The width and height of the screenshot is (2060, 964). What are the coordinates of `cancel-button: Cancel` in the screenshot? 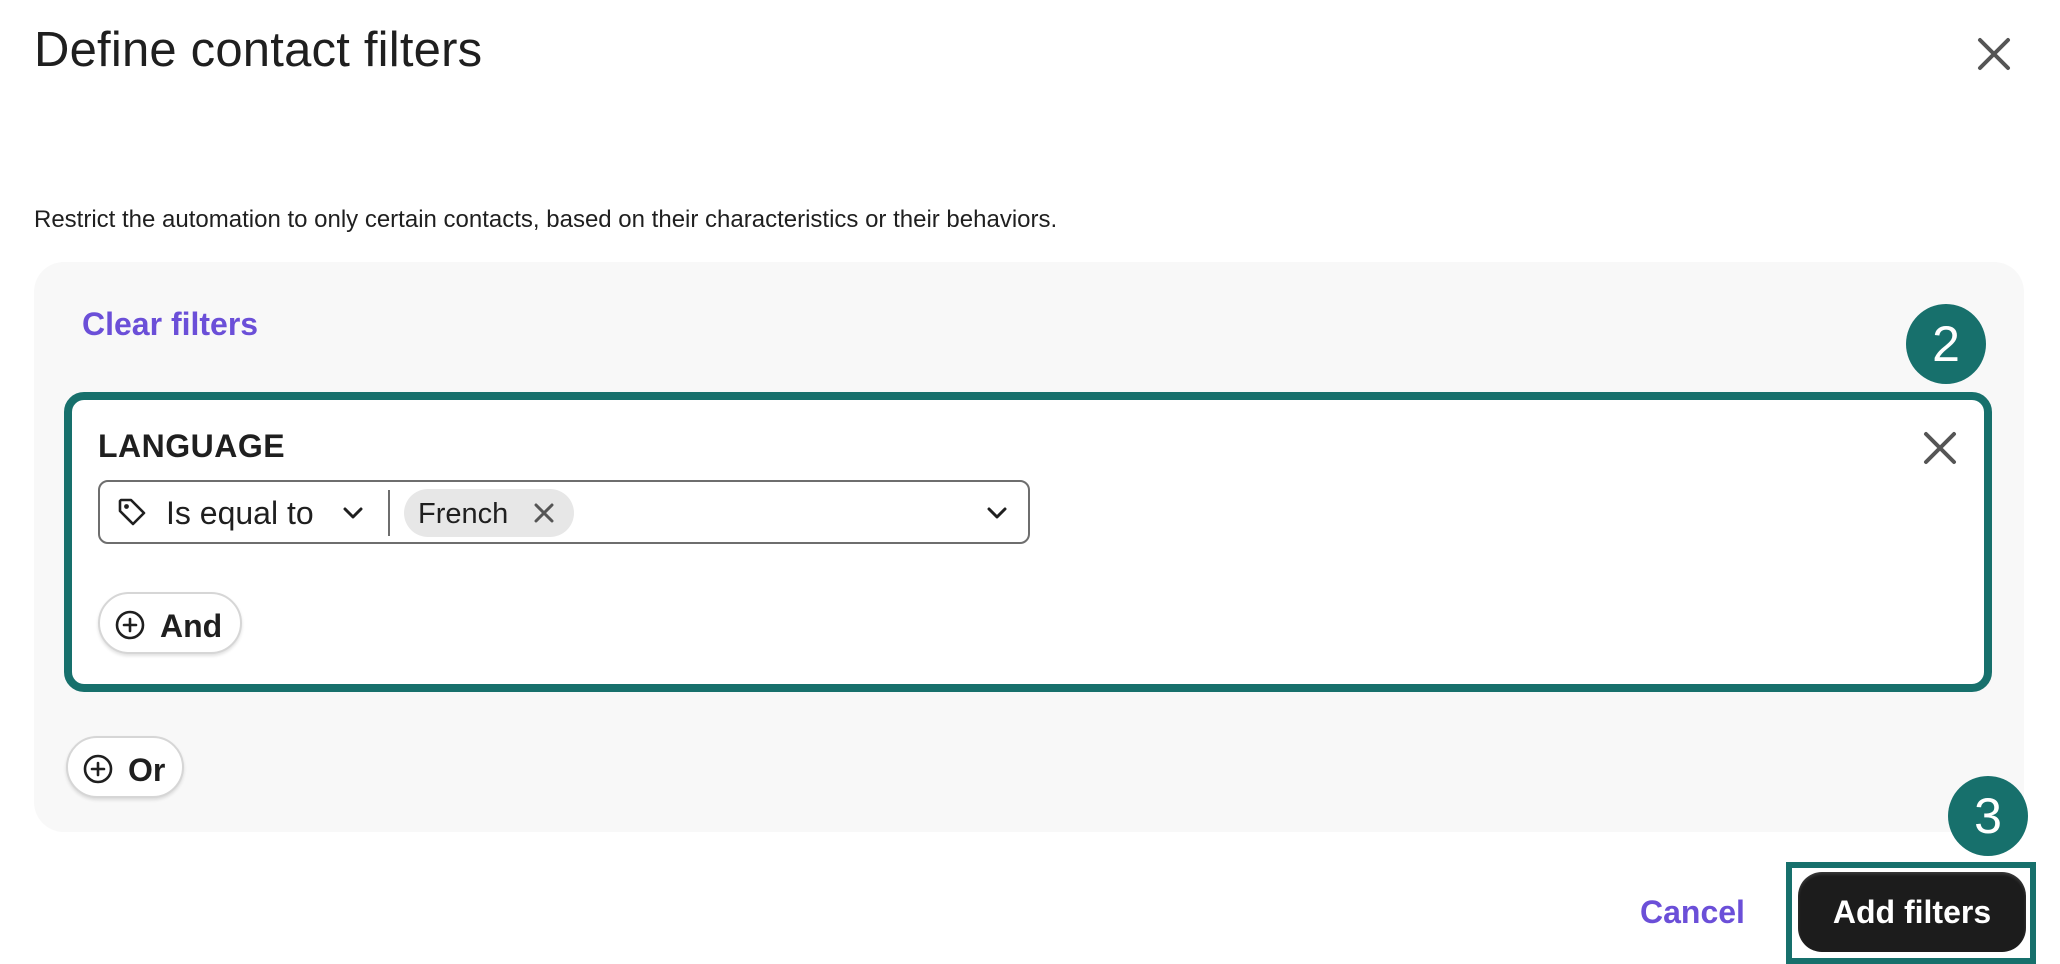 It's located at (1692, 912).